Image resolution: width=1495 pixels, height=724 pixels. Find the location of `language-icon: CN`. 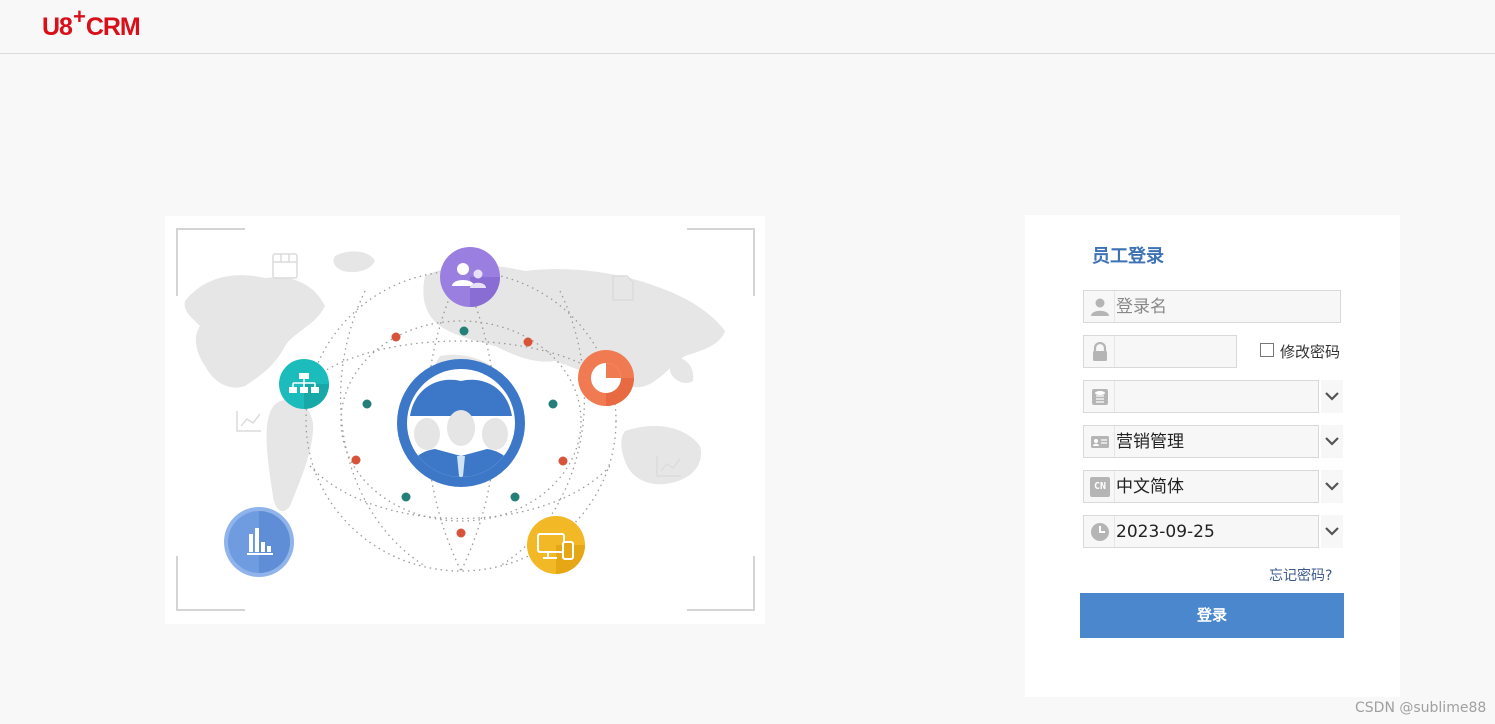

language-icon: CN is located at coordinates (1100, 487).